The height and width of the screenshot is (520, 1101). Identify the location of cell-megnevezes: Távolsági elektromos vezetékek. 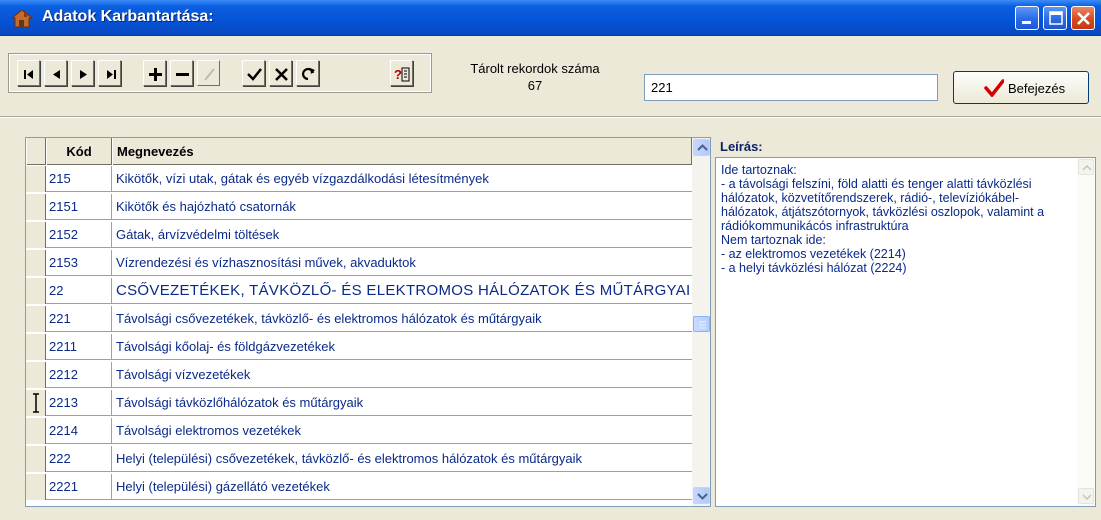
(402, 431).